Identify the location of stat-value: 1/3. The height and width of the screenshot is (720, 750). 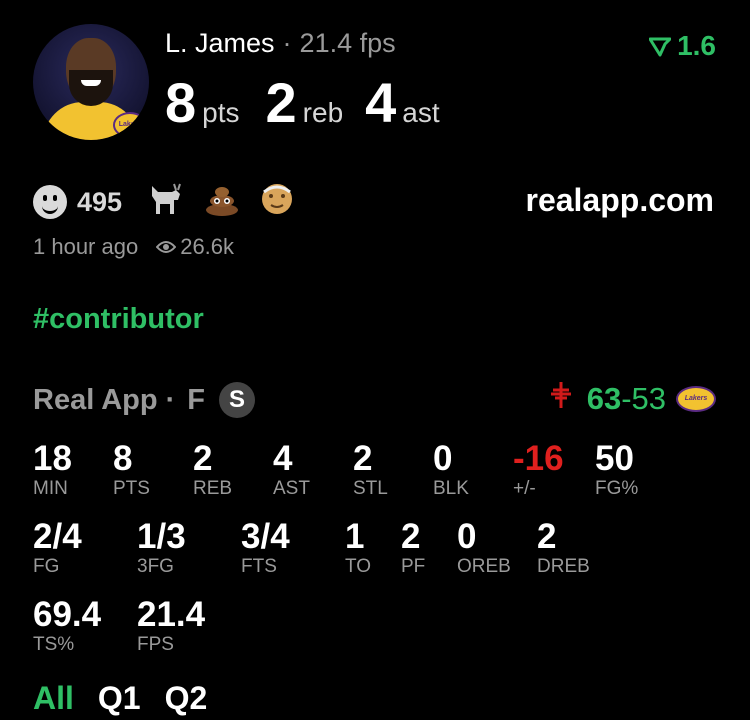
(161, 536).